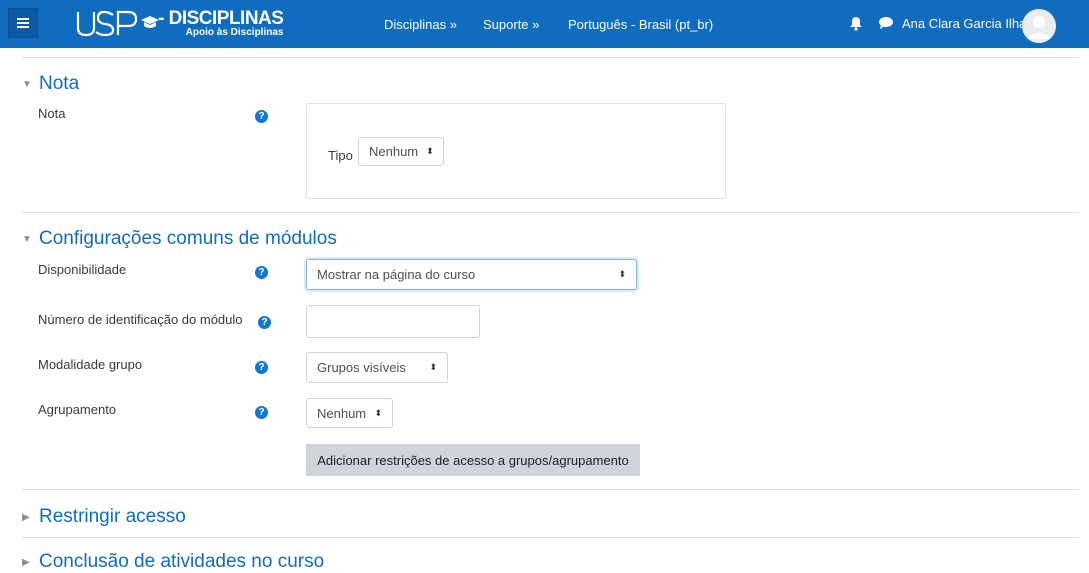 This screenshot has width=1089, height=573. I want to click on availability-select: Mostrar na página do curso ⬍, so click(471, 274).